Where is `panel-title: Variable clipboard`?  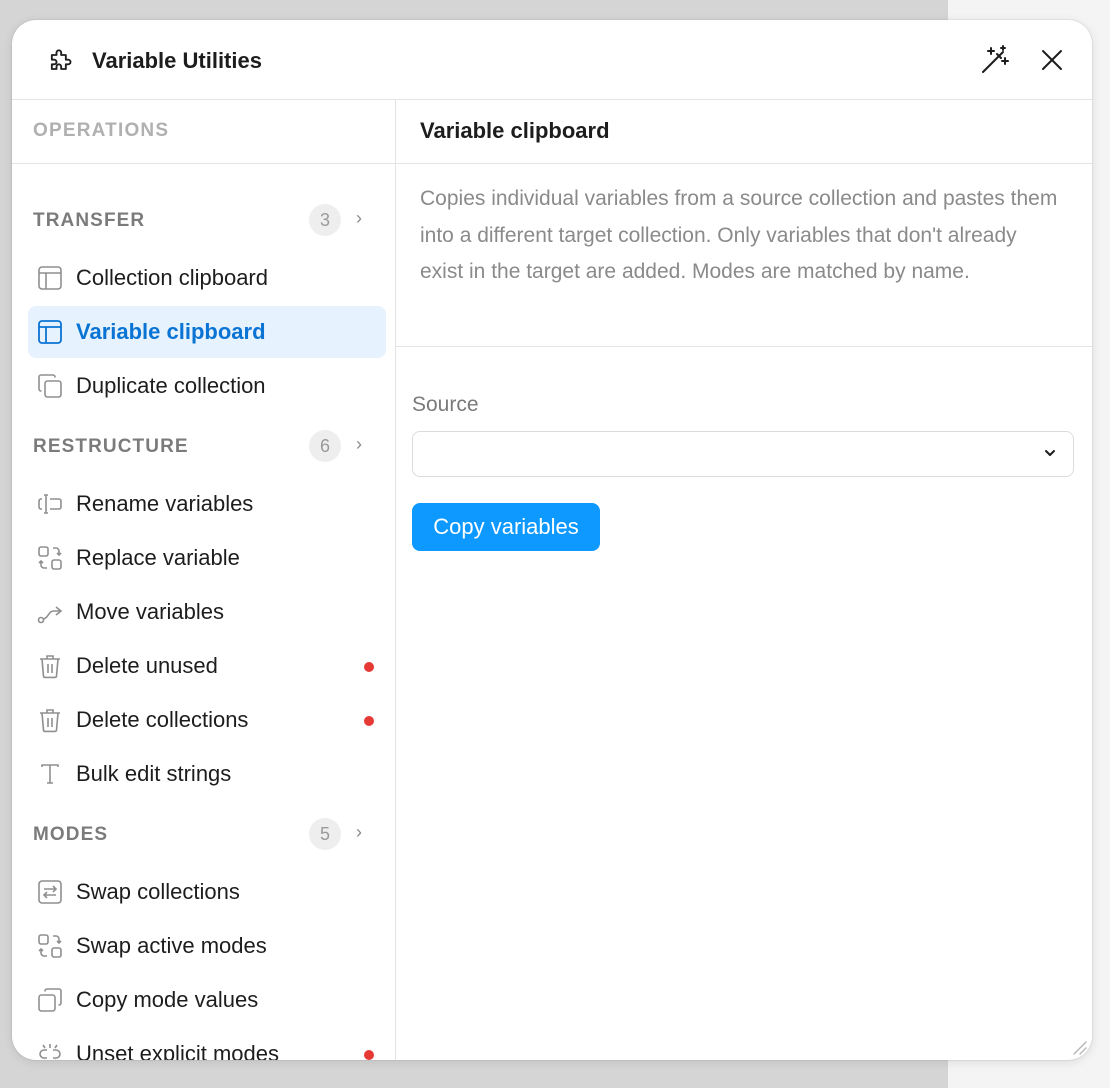
panel-title: Variable clipboard is located at coordinates (515, 130).